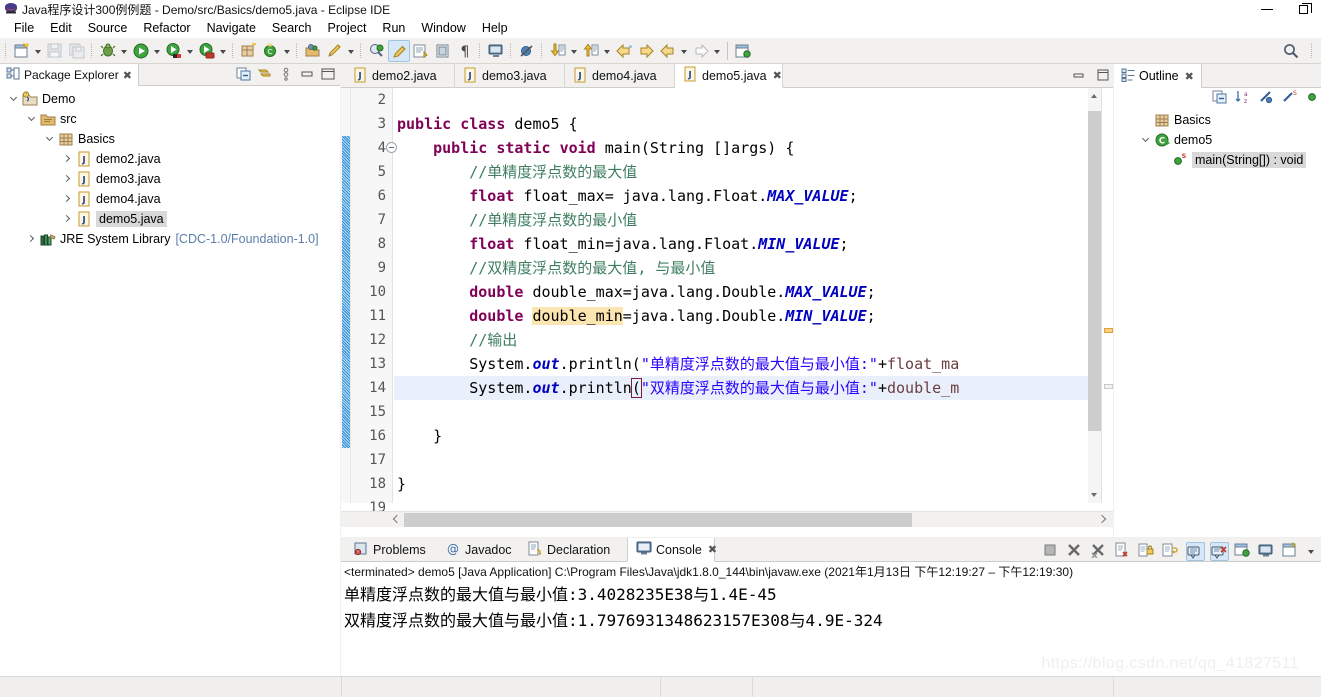 This screenshot has width=1321, height=697. Describe the element at coordinates (170, 219) in the screenshot. I see `tree-item: Jdemo5.java` at that location.